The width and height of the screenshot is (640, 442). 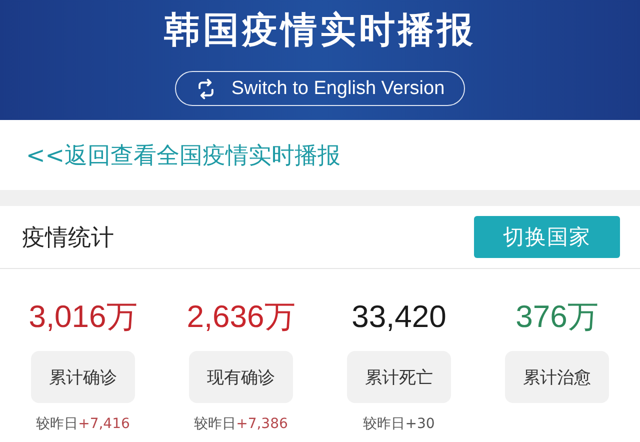 What do you see at coordinates (547, 237) in the screenshot?
I see `switch-country-button: 切换国家` at bounding box center [547, 237].